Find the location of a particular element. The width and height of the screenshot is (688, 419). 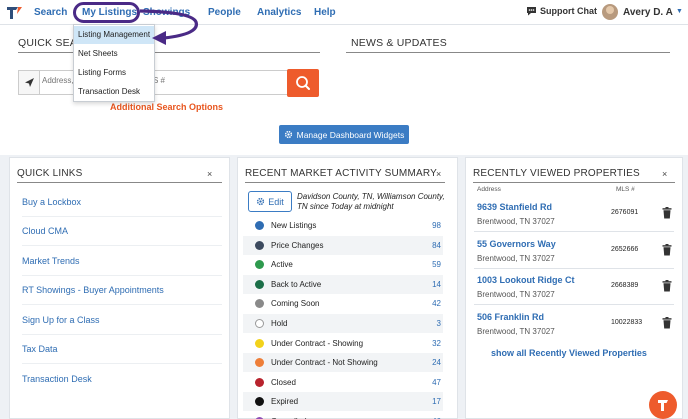

market-activity-row: Hold 3 is located at coordinates (343, 323).